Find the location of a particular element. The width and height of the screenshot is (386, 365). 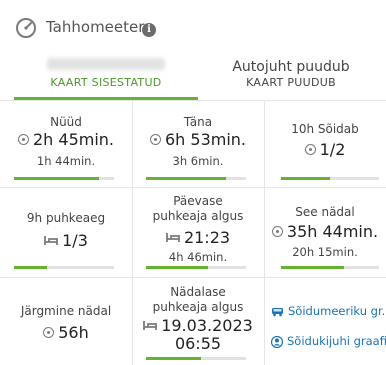

driving-10h-value: 1/2 is located at coordinates (332, 149).